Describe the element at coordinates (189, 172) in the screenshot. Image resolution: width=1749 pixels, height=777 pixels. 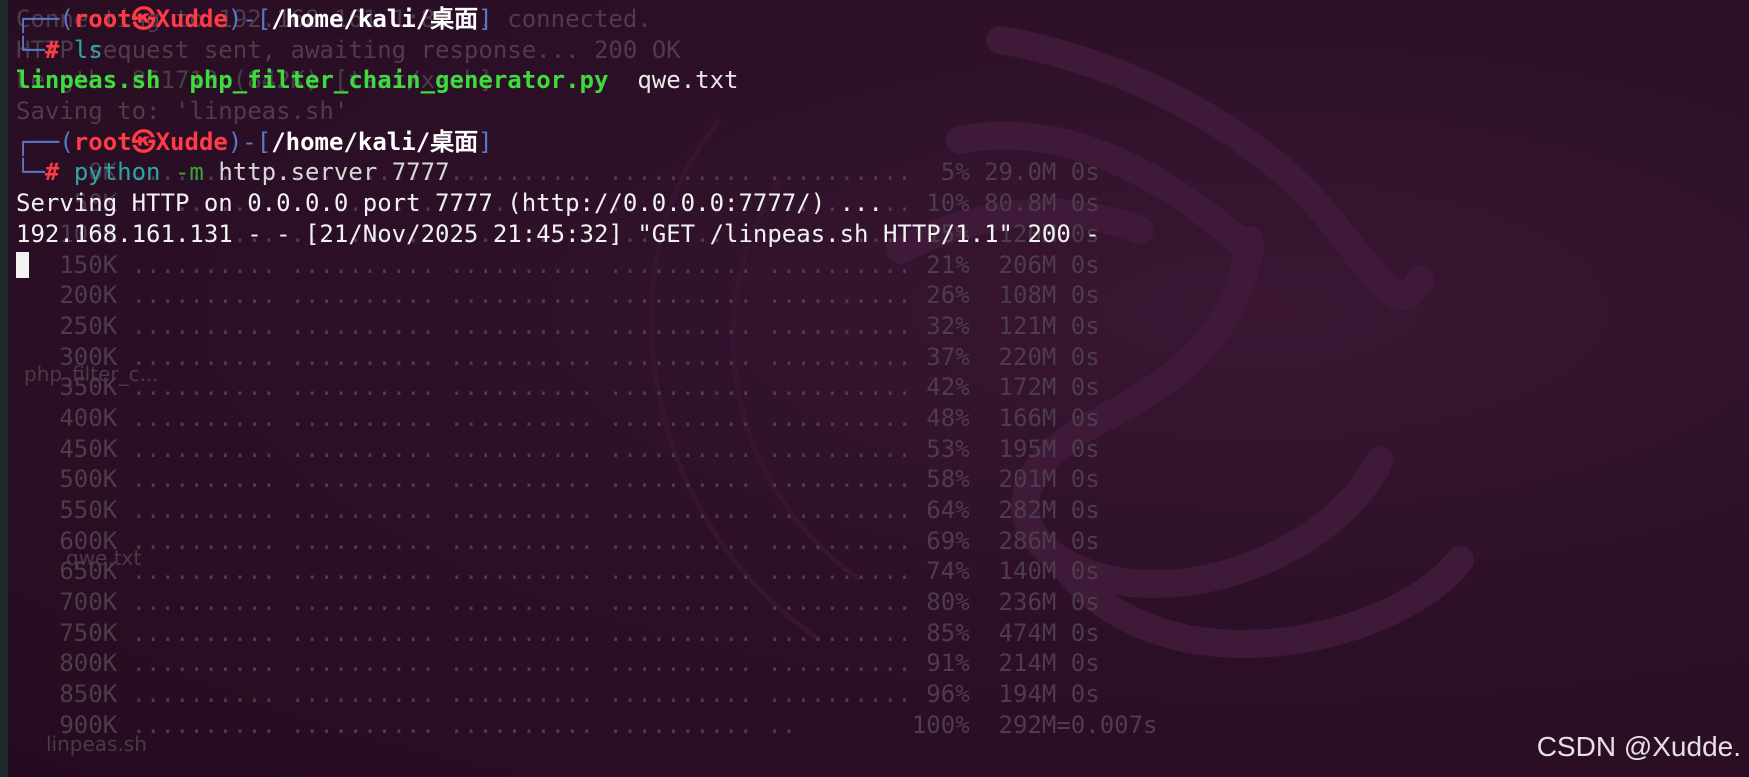
I see `command-flag: -m` at that location.